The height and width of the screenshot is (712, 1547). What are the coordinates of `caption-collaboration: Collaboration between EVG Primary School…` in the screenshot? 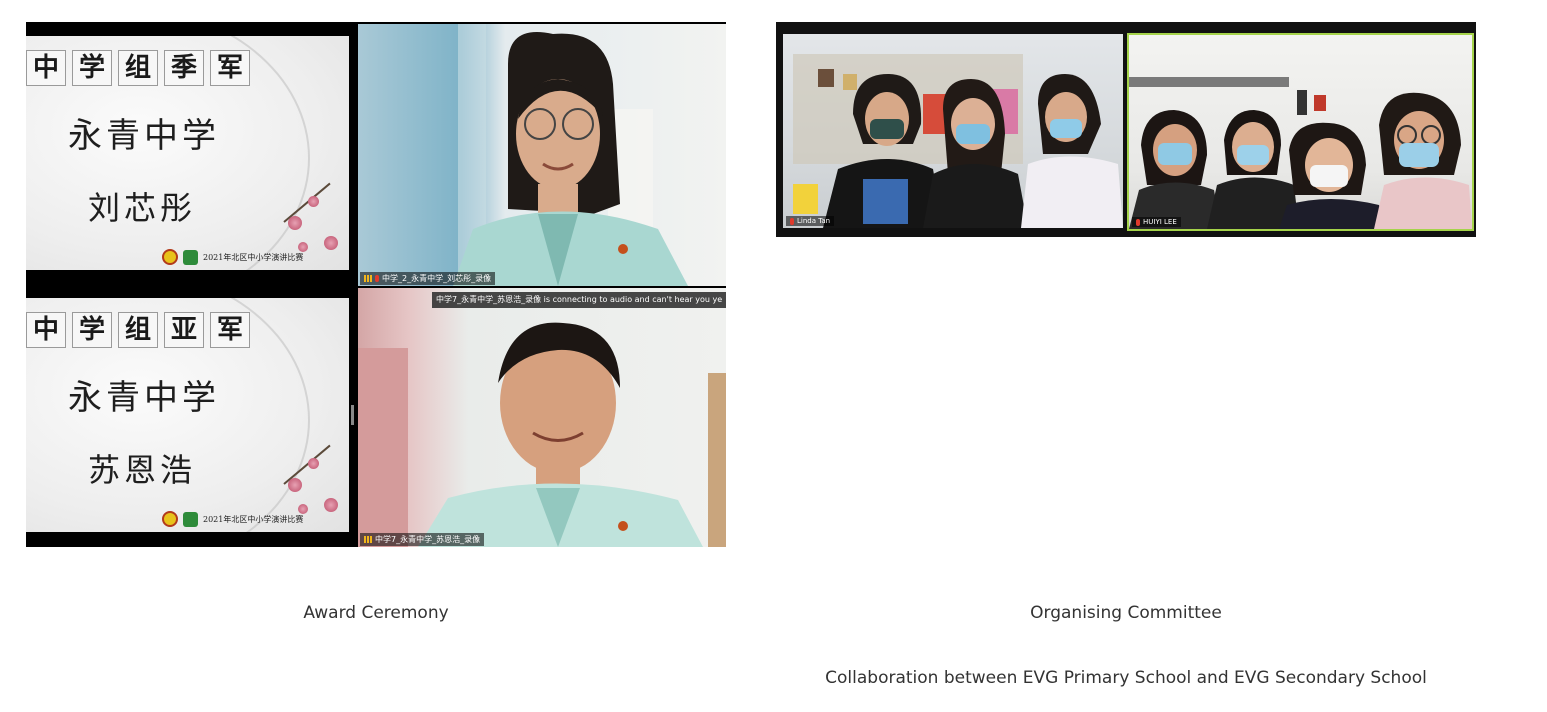 It's located at (1126, 678).